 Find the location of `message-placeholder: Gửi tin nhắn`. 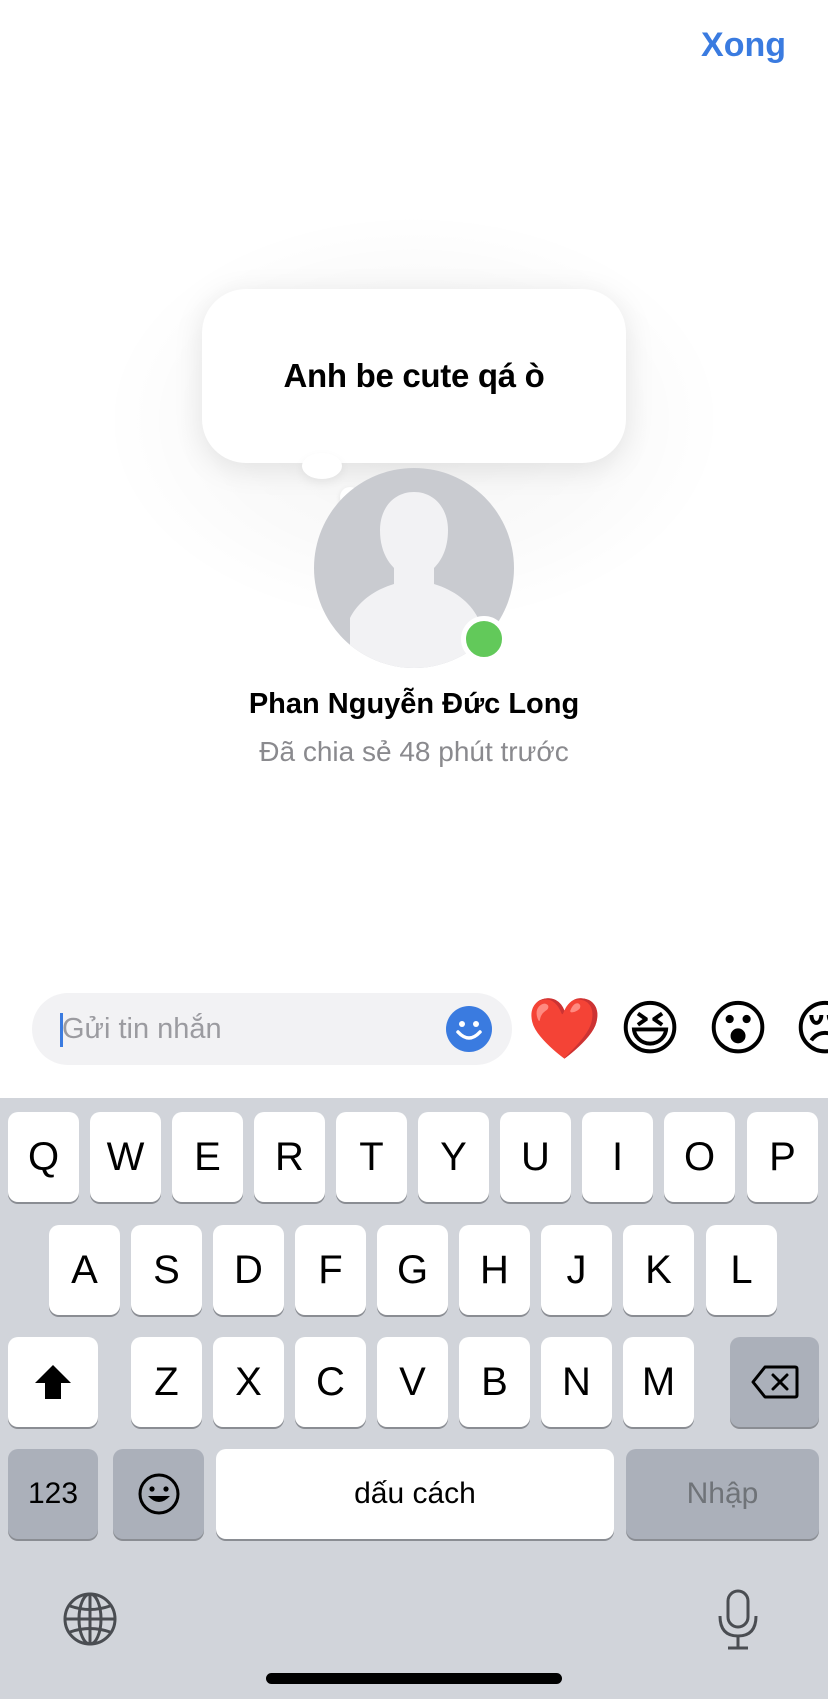

message-placeholder: Gửi tin nhắn is located at coordinates (142, 1029).